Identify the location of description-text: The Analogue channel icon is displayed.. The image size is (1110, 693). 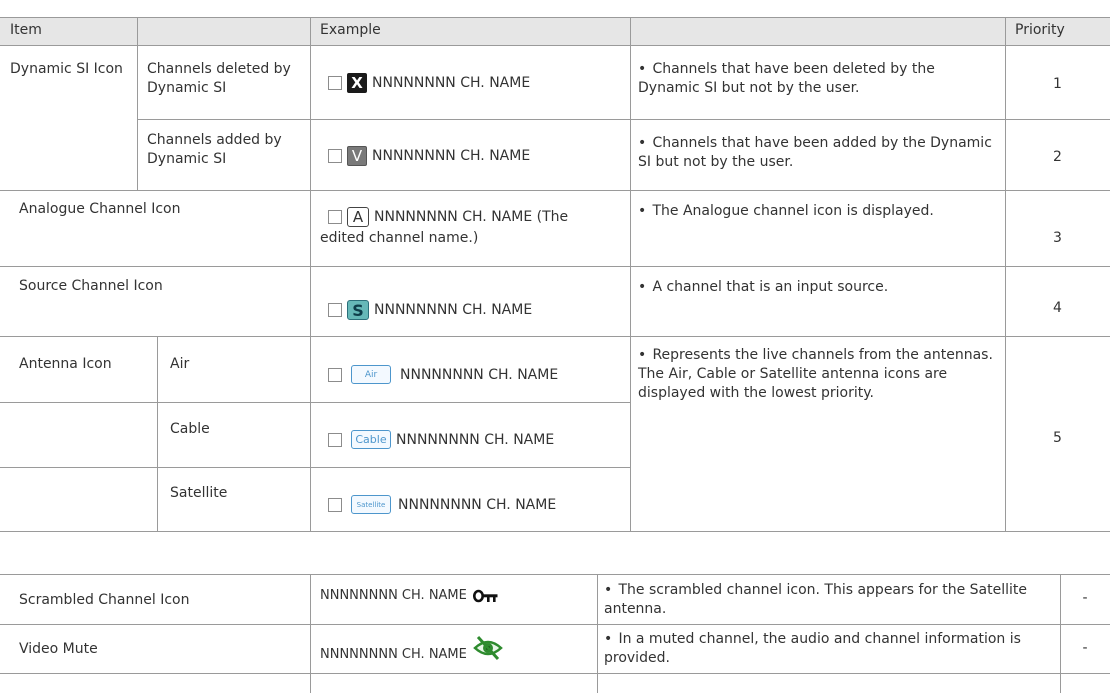
(793, 211).